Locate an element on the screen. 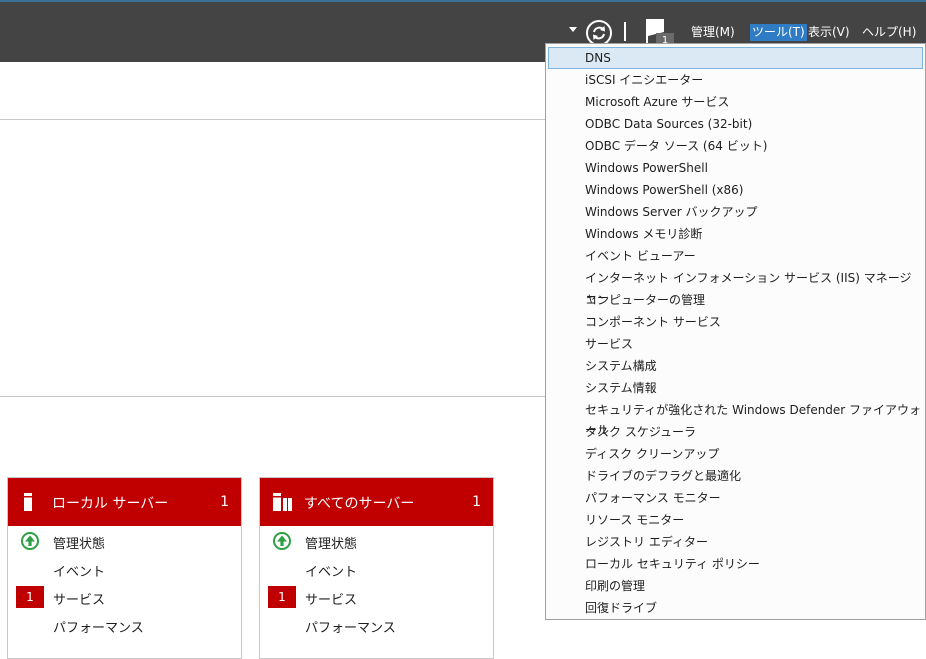 The image size is (926, 659). menu-item-services: サービス is located at coordinates (735, 344).